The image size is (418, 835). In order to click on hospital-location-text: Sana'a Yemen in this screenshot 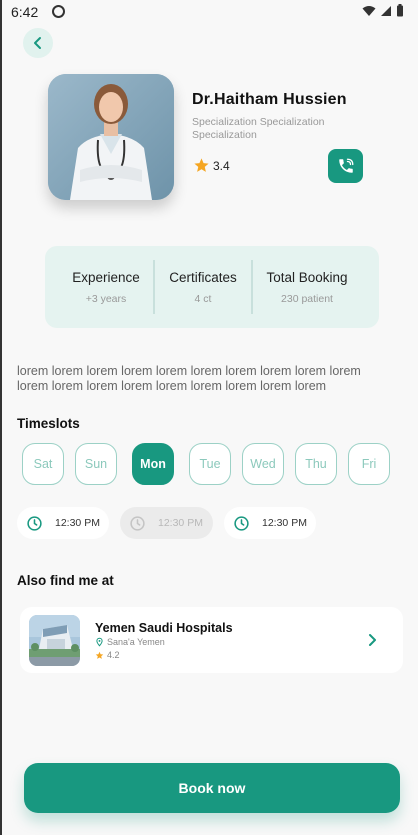, I will do `click(136, 642)`.